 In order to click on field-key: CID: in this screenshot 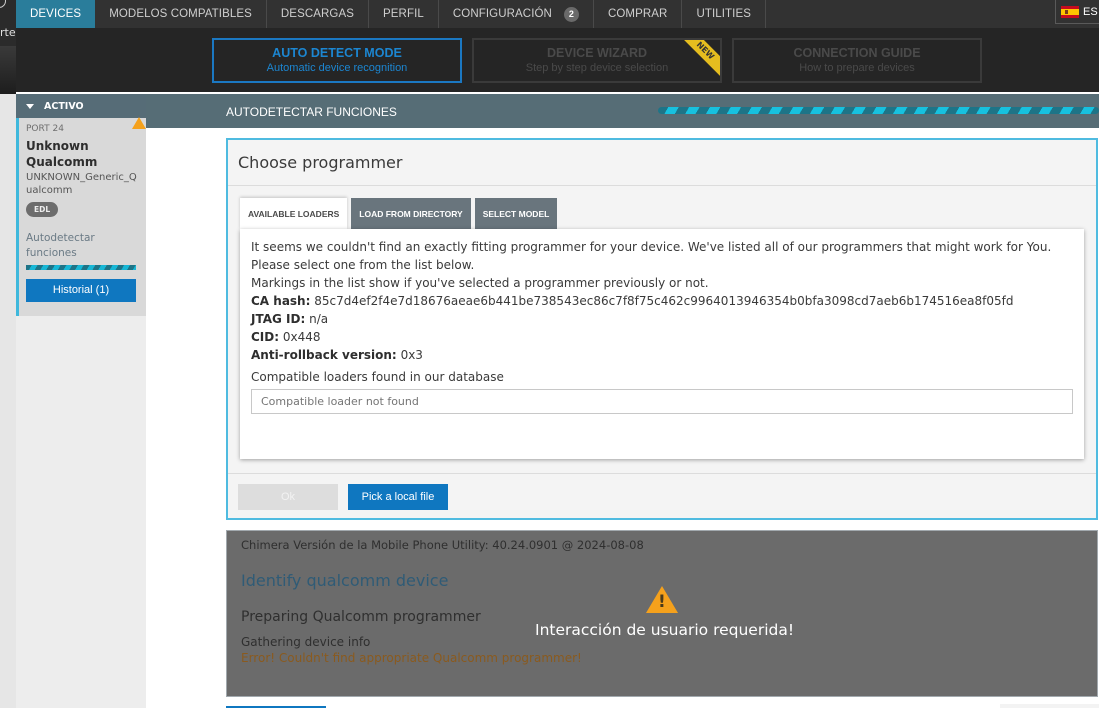, I will do `click(265, 337)`.